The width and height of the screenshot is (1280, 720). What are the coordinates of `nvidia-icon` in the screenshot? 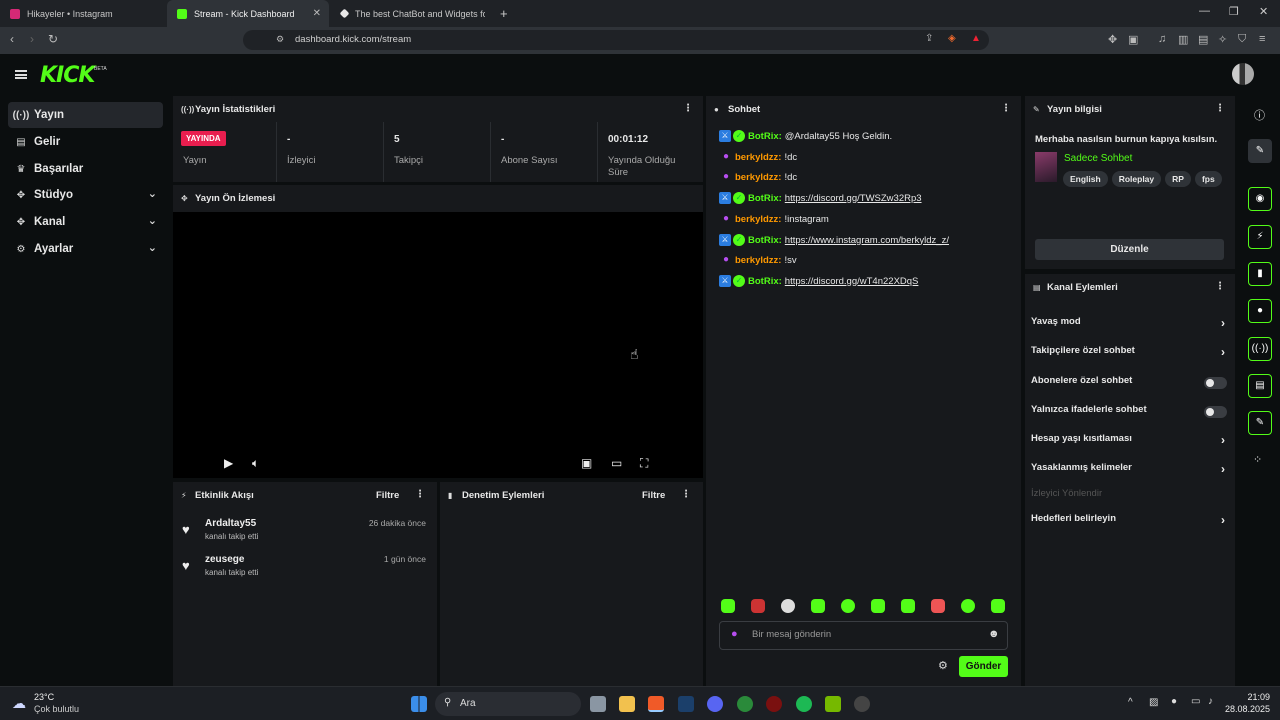 It's located at (833, 704).